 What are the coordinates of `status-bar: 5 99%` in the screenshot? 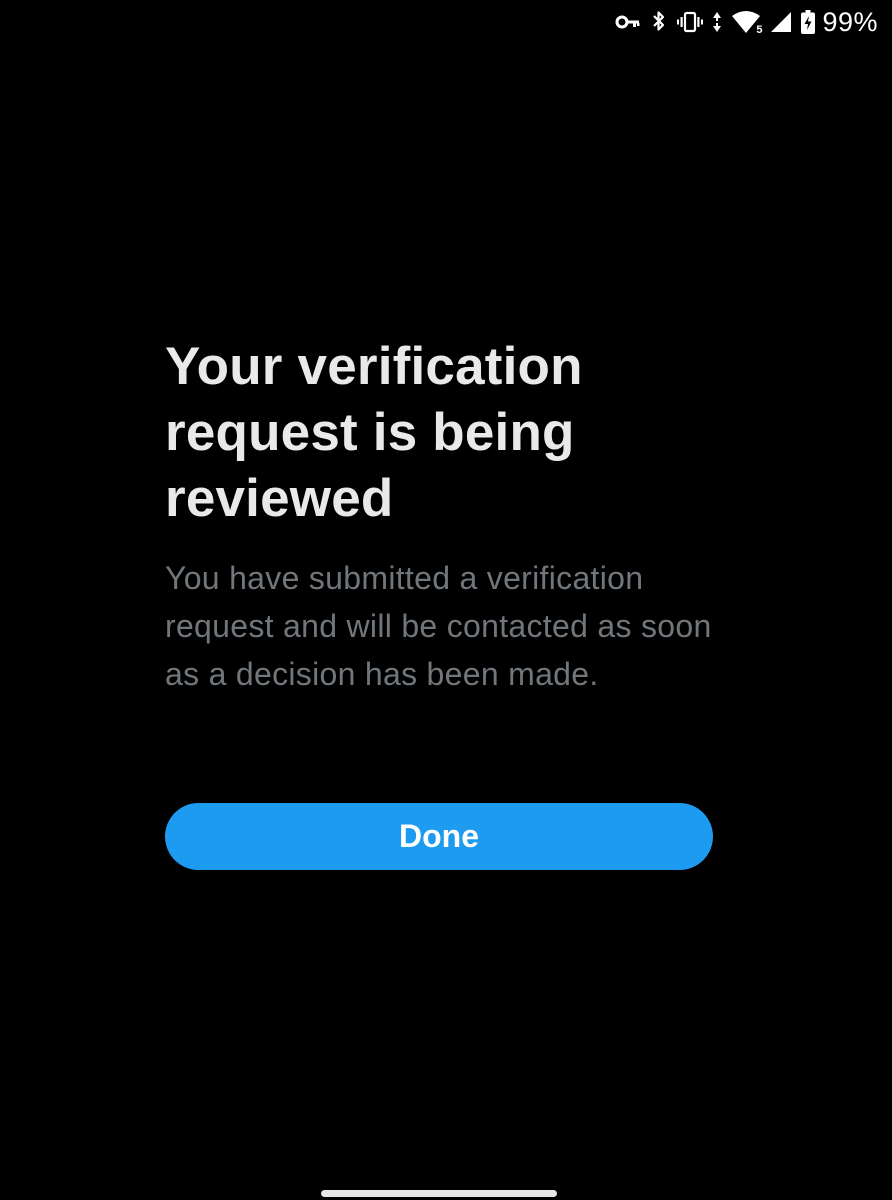 It's located at (746, 22).